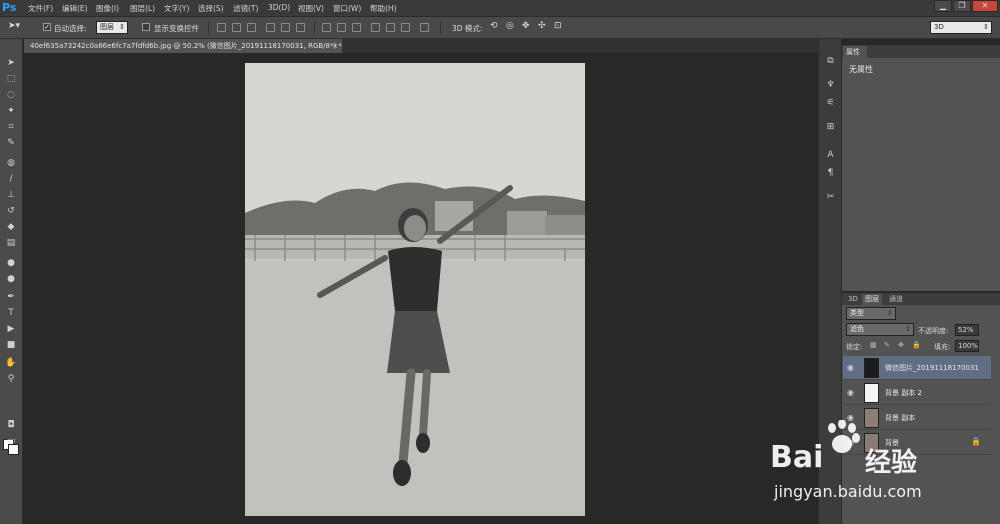 This screenshot has height=524, width=1000. I want to click on show-transform-label: 显示变换控件, so click(176, 28).